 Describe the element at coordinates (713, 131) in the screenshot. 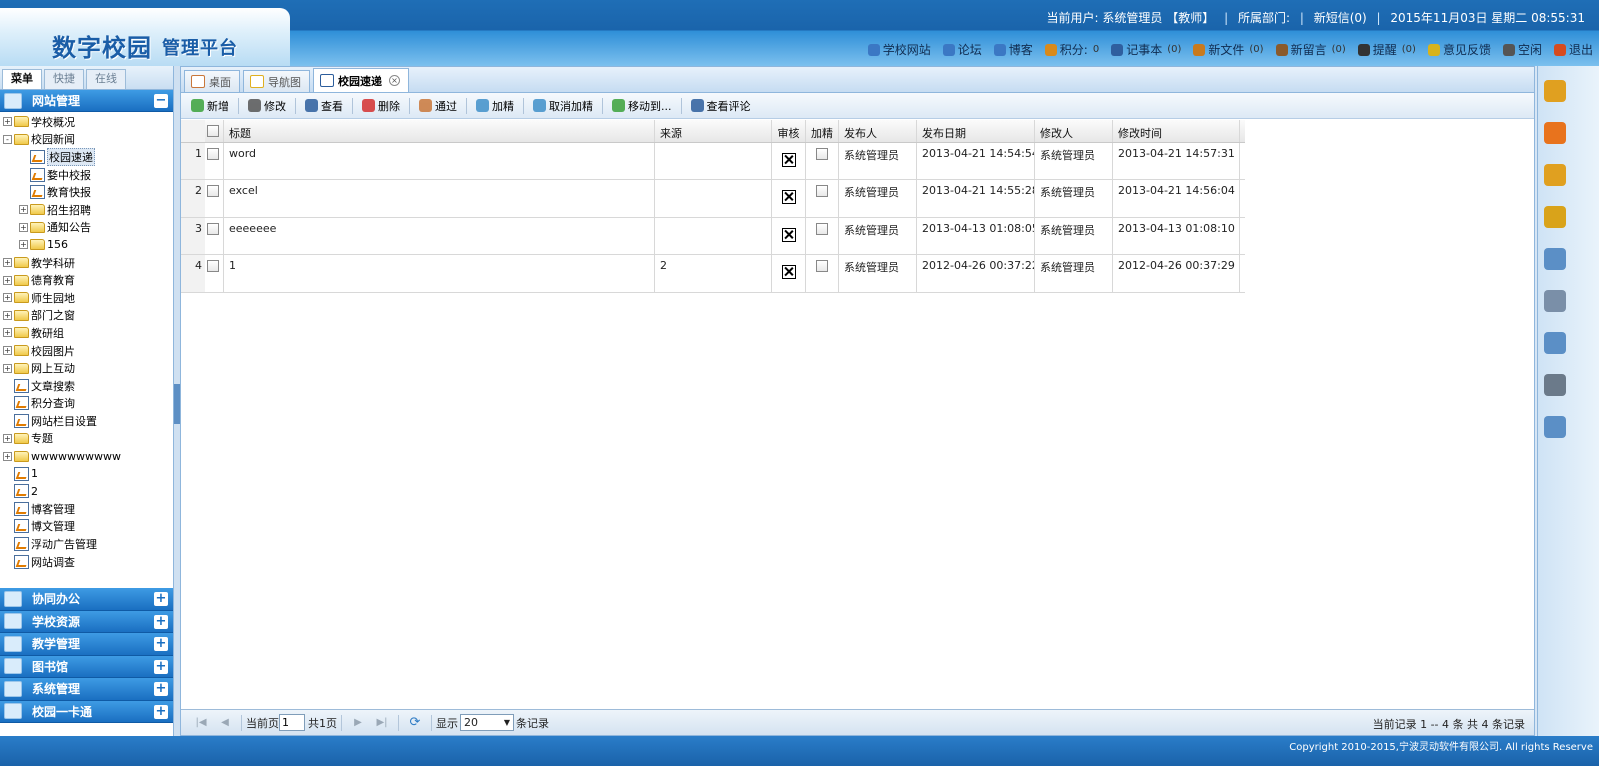

I see `col-source: 来源` at that location.